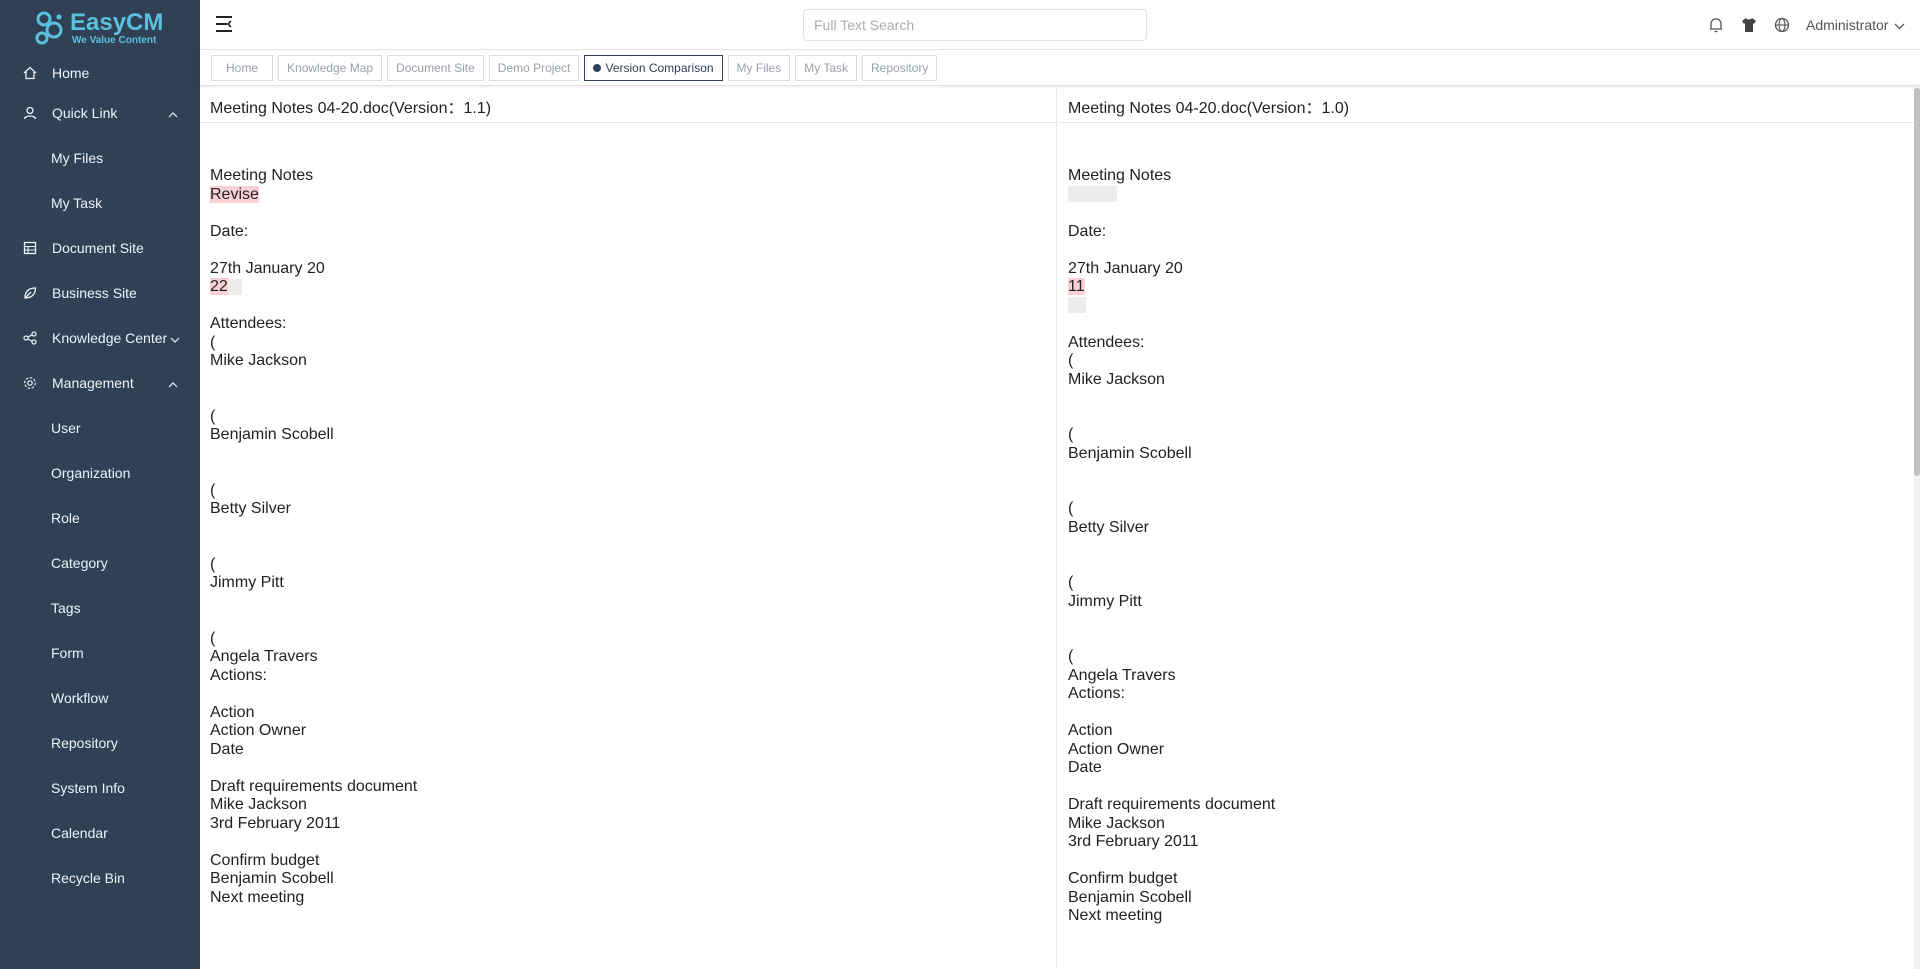 The image size is (1920, 969). Describe the element at coordinates (900, 67) in the screenshot. I see `tab-repository: Repository` at that location.